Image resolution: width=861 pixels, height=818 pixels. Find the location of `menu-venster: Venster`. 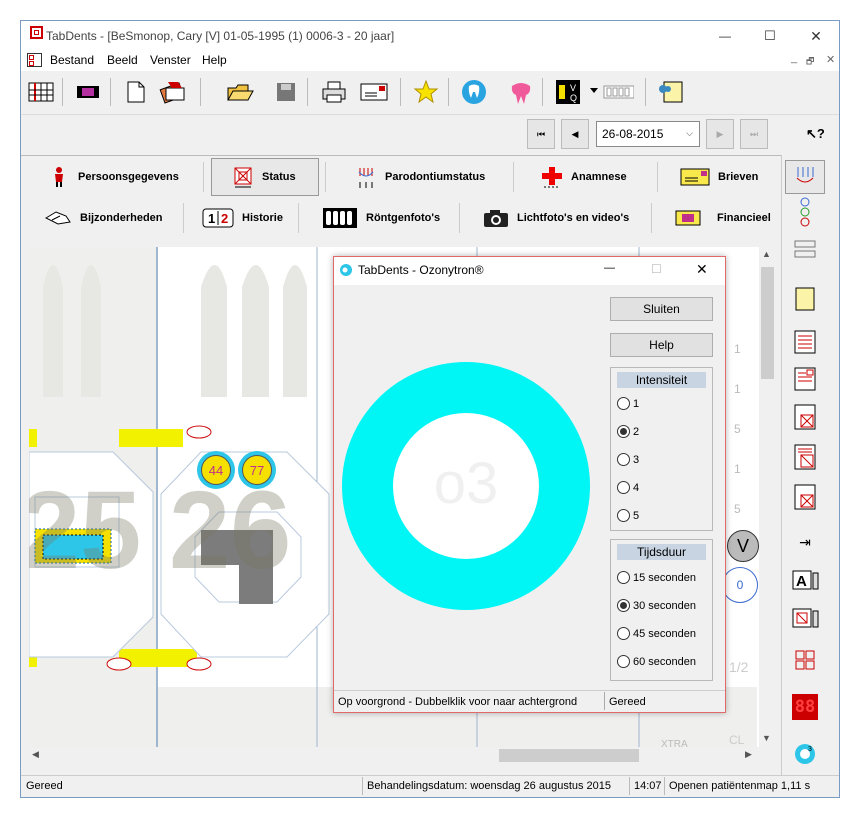

menu-venster: Venster is located at coordinates (170, 60).